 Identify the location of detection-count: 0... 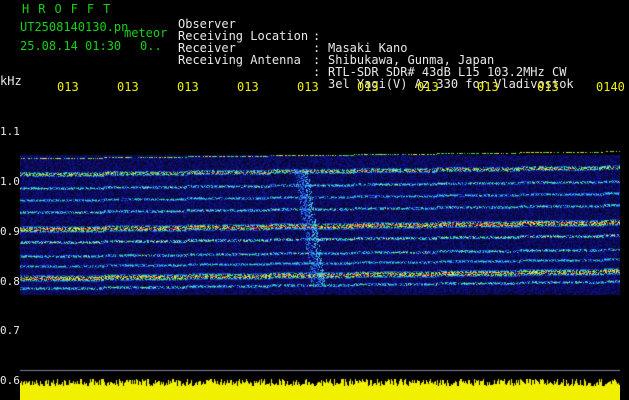
(151, 46).